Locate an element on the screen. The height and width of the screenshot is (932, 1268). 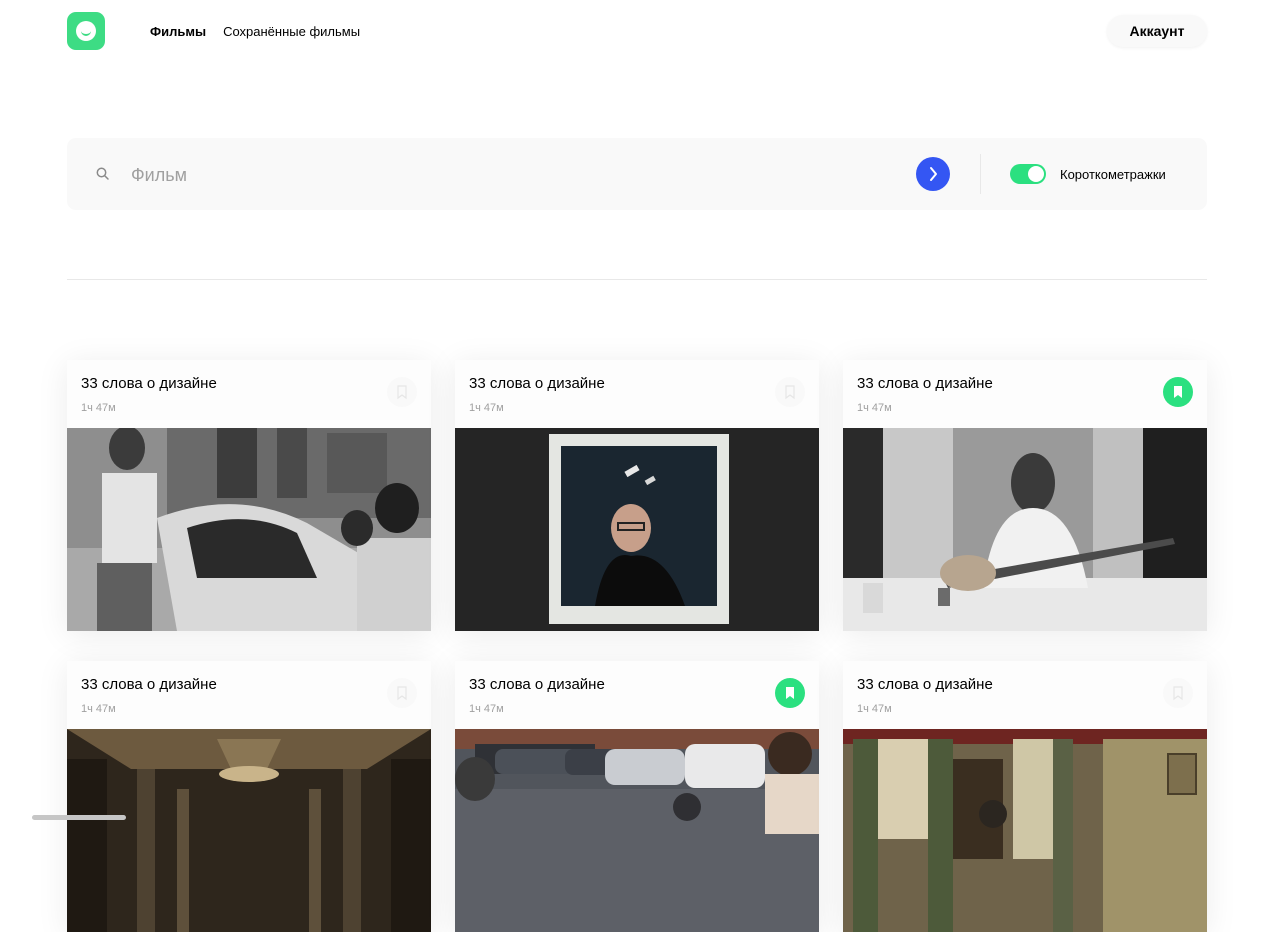
short-films-toggle is located at coordinates (1028, 174).